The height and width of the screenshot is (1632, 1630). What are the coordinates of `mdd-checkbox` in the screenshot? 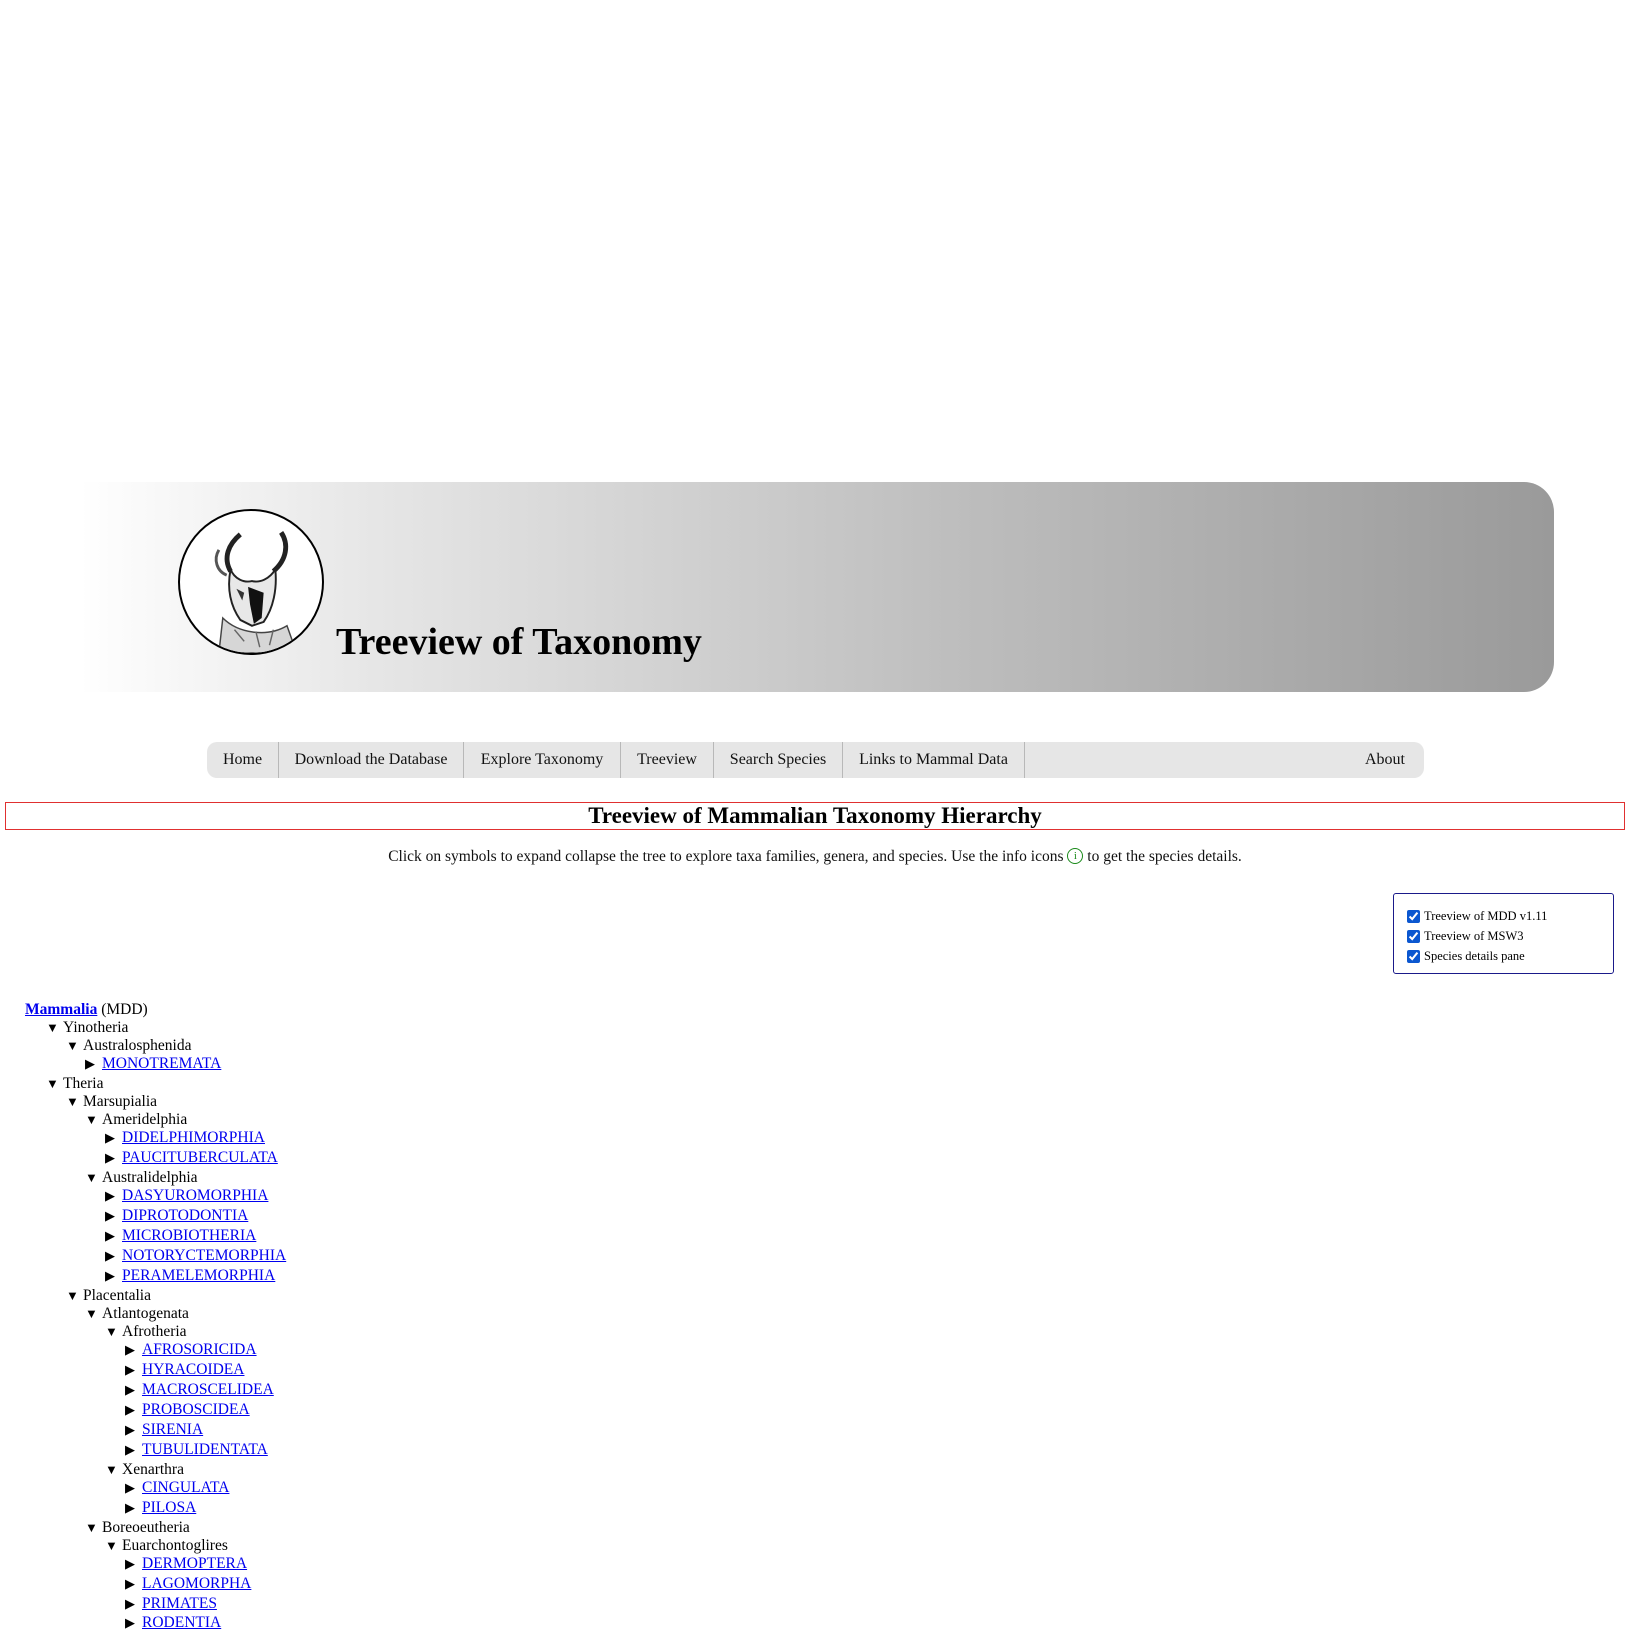 It's located at (1413, 916).